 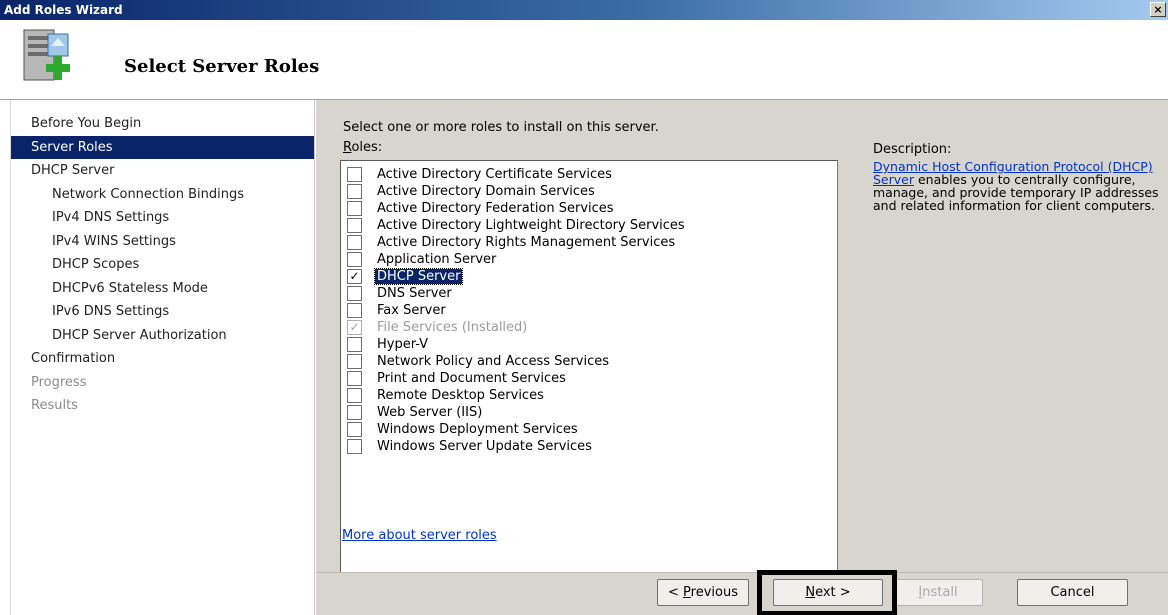 I want to click on server-add-icon, so click(x=46, y=55).